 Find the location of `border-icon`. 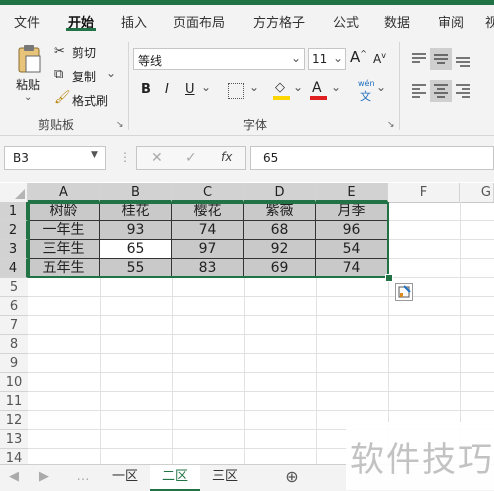

border-icon is located at coordinates (236, 91).